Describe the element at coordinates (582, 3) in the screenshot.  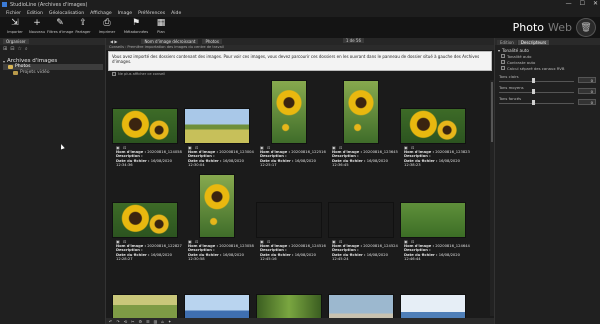
I see `maximize-button: ☐` at that location.